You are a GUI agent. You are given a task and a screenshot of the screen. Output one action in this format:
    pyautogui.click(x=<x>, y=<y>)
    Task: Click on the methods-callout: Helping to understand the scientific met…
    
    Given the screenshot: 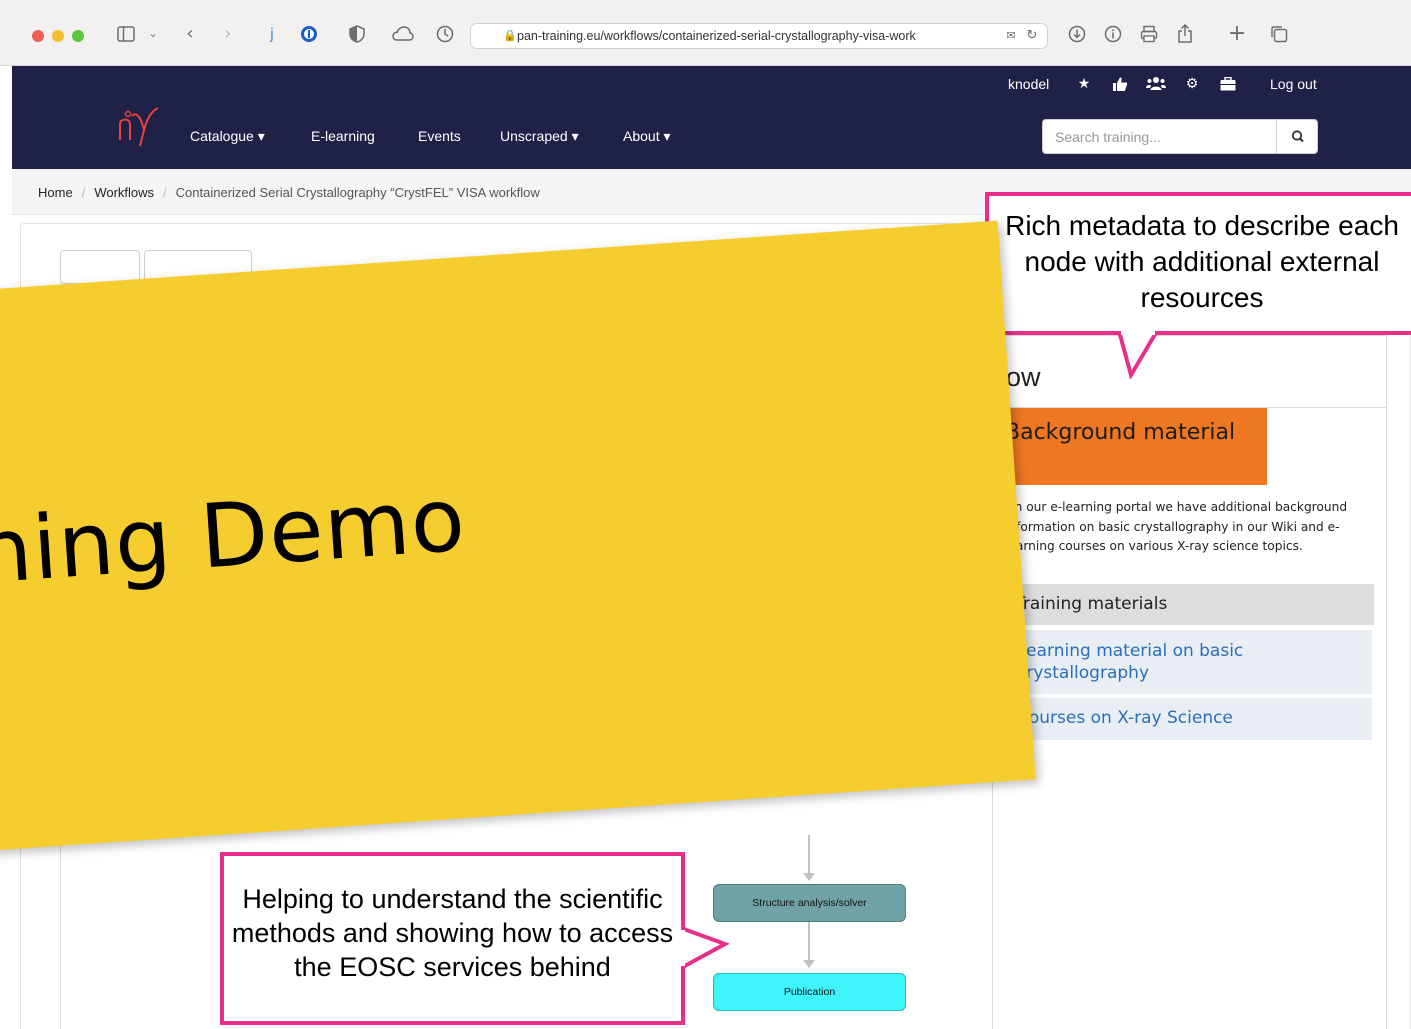 What is the action you would take?
    pyautogui.click(x=452, y=938)
    